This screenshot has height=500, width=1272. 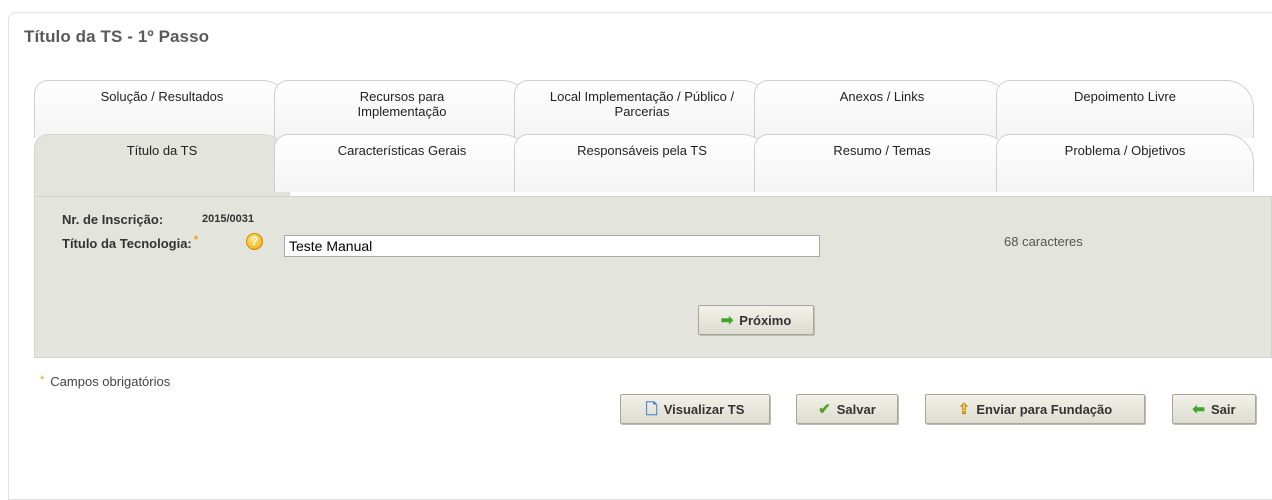 What do you see at coordinates (882, 96) in the screenshot?
I see `tab-label: Anexos / Links` at bounding box center [882, 96].